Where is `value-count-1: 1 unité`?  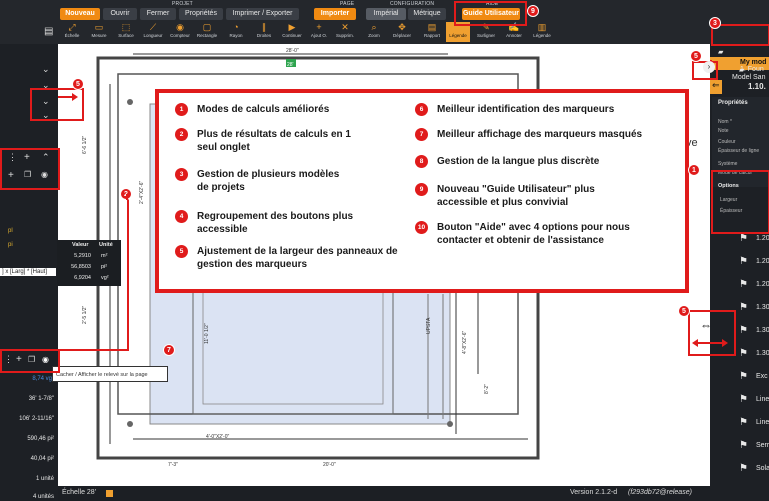
value-count-1: 1 unité is located at coordinates (44, 479).